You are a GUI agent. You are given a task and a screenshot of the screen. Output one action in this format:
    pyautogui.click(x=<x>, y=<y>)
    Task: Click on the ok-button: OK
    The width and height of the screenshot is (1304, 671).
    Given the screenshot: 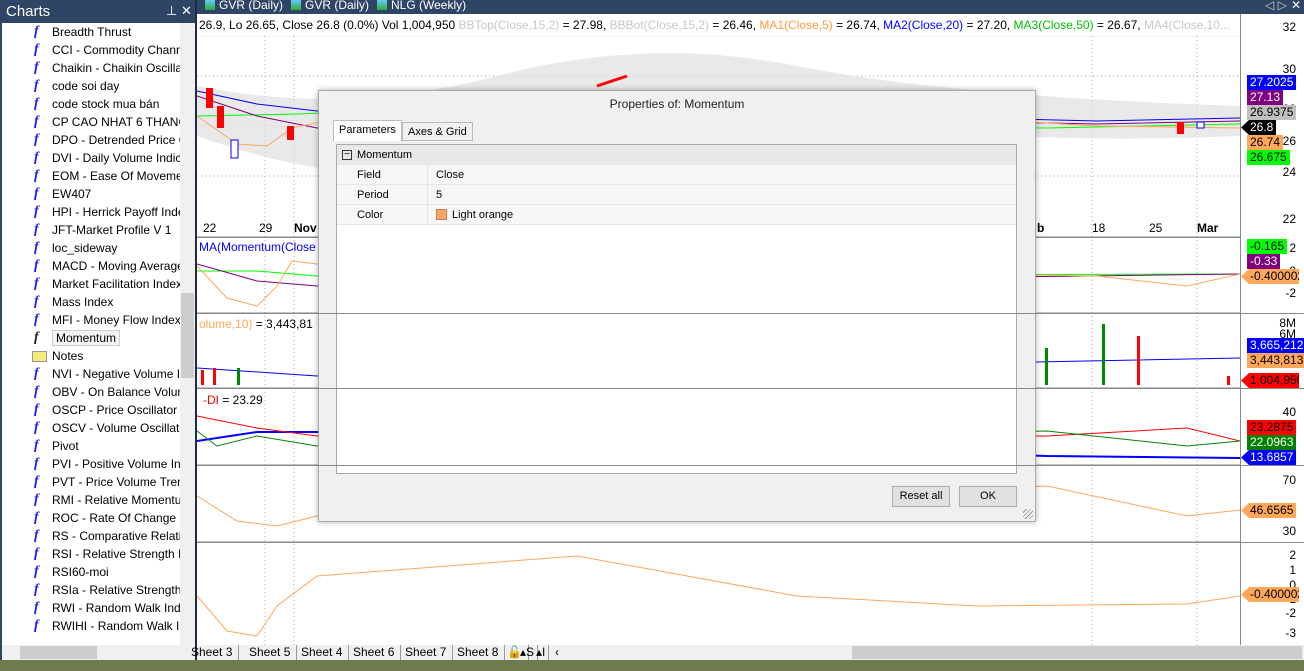 What is the action you would take?
    pyautogui.click(x=988, y=496)
    